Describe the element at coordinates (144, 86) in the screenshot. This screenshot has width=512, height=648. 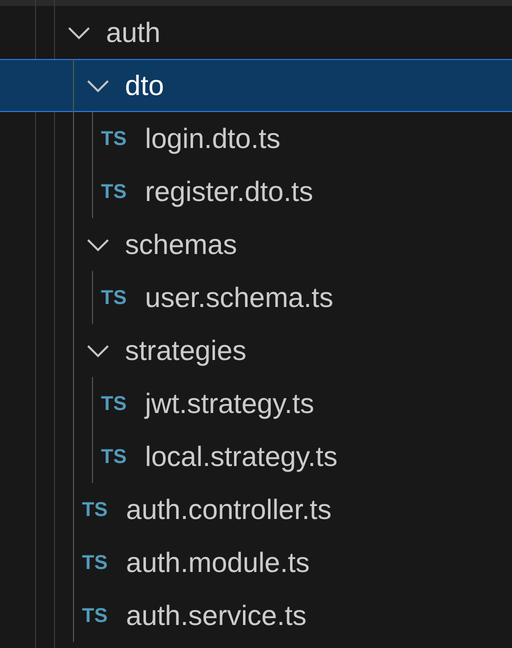
I see `folder-name: dto` at that location.